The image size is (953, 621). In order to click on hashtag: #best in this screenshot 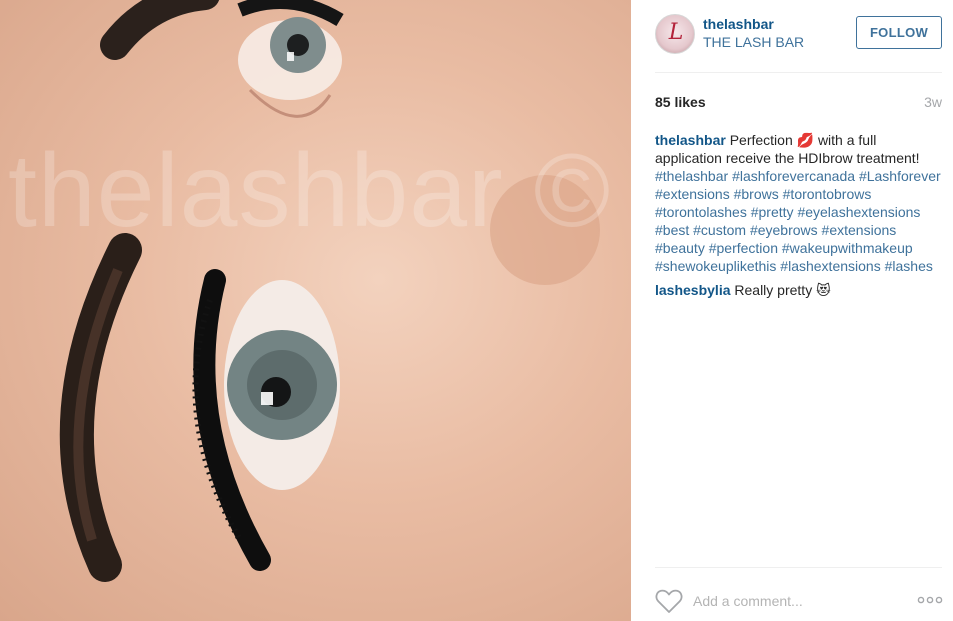, I will do `click(672, 230)`.